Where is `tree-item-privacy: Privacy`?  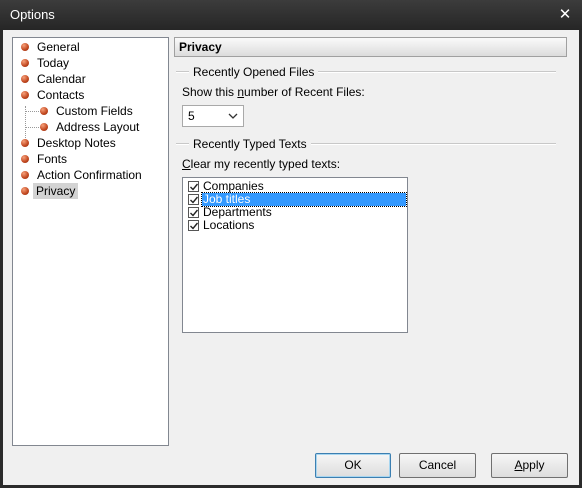
tree-item-privacy: Privacy is located at coordinates (88, 191).